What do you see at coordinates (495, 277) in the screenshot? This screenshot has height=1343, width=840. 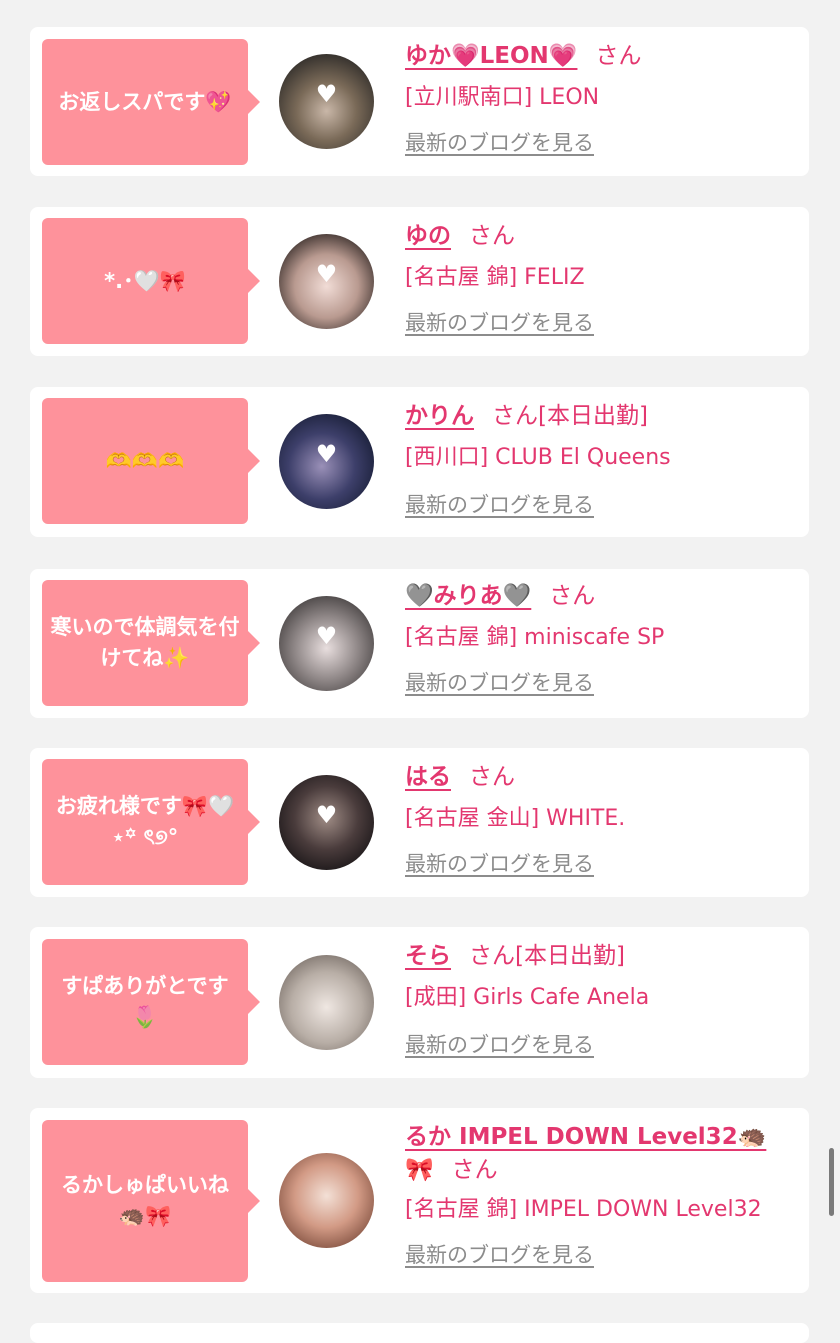 I see `shop-label: [名古屋 錦] FELIZ` at bounding box center [495, 277].